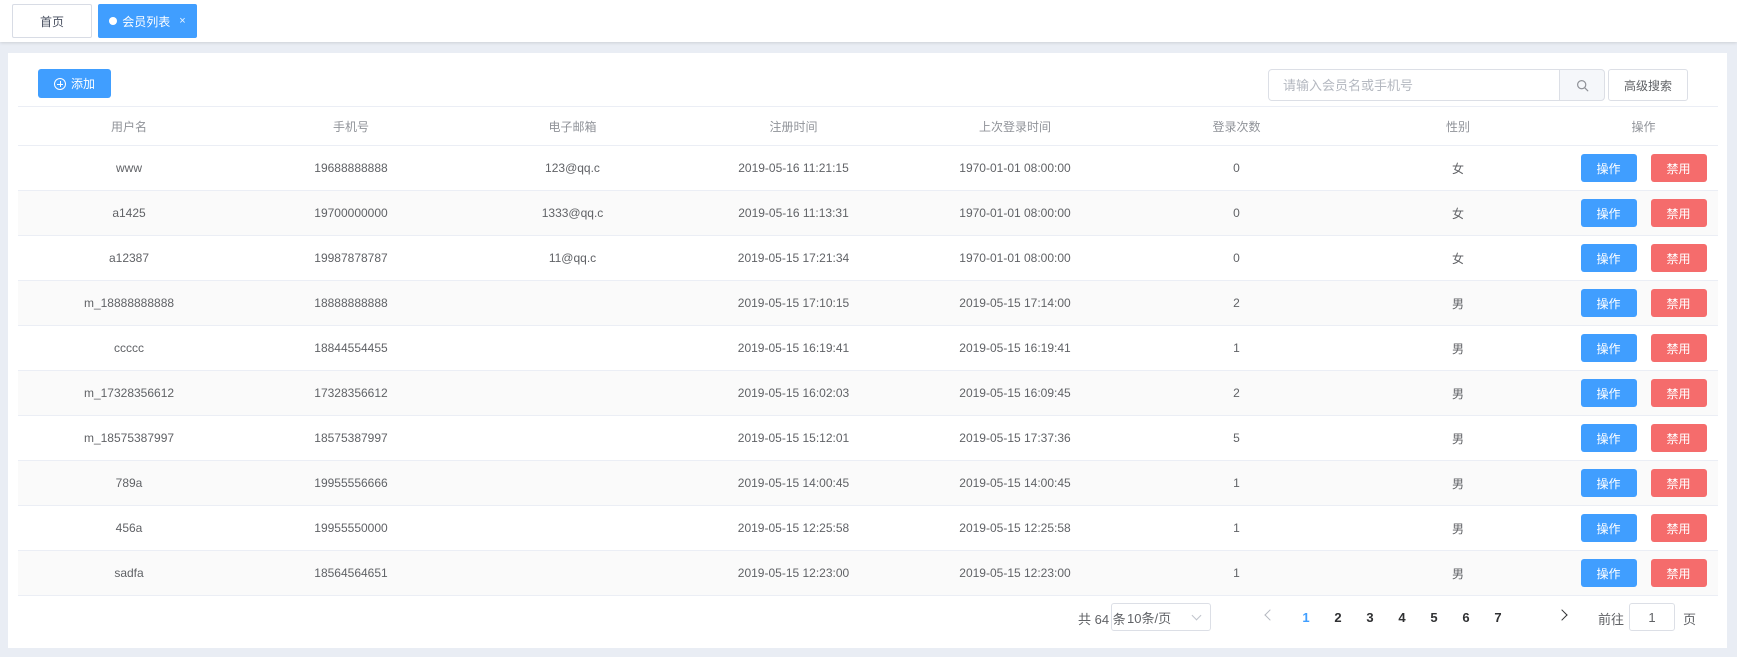 Image resolution: width=1737 pixels, height=657 pixels. I want to click on cell-phone: 19700000000, so click(351, 213).